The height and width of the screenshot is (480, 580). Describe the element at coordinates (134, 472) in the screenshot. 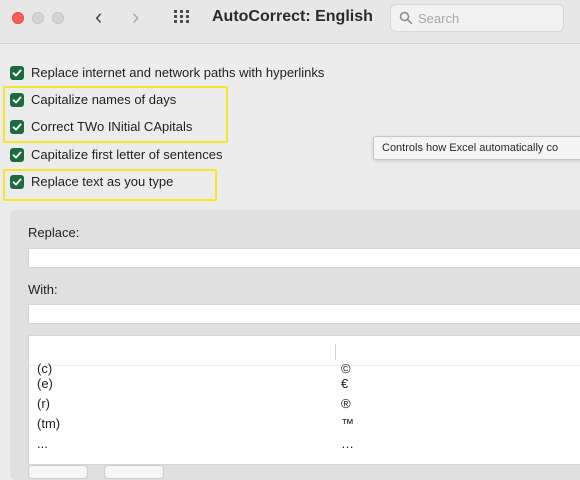

I see `delete-button` at that location.